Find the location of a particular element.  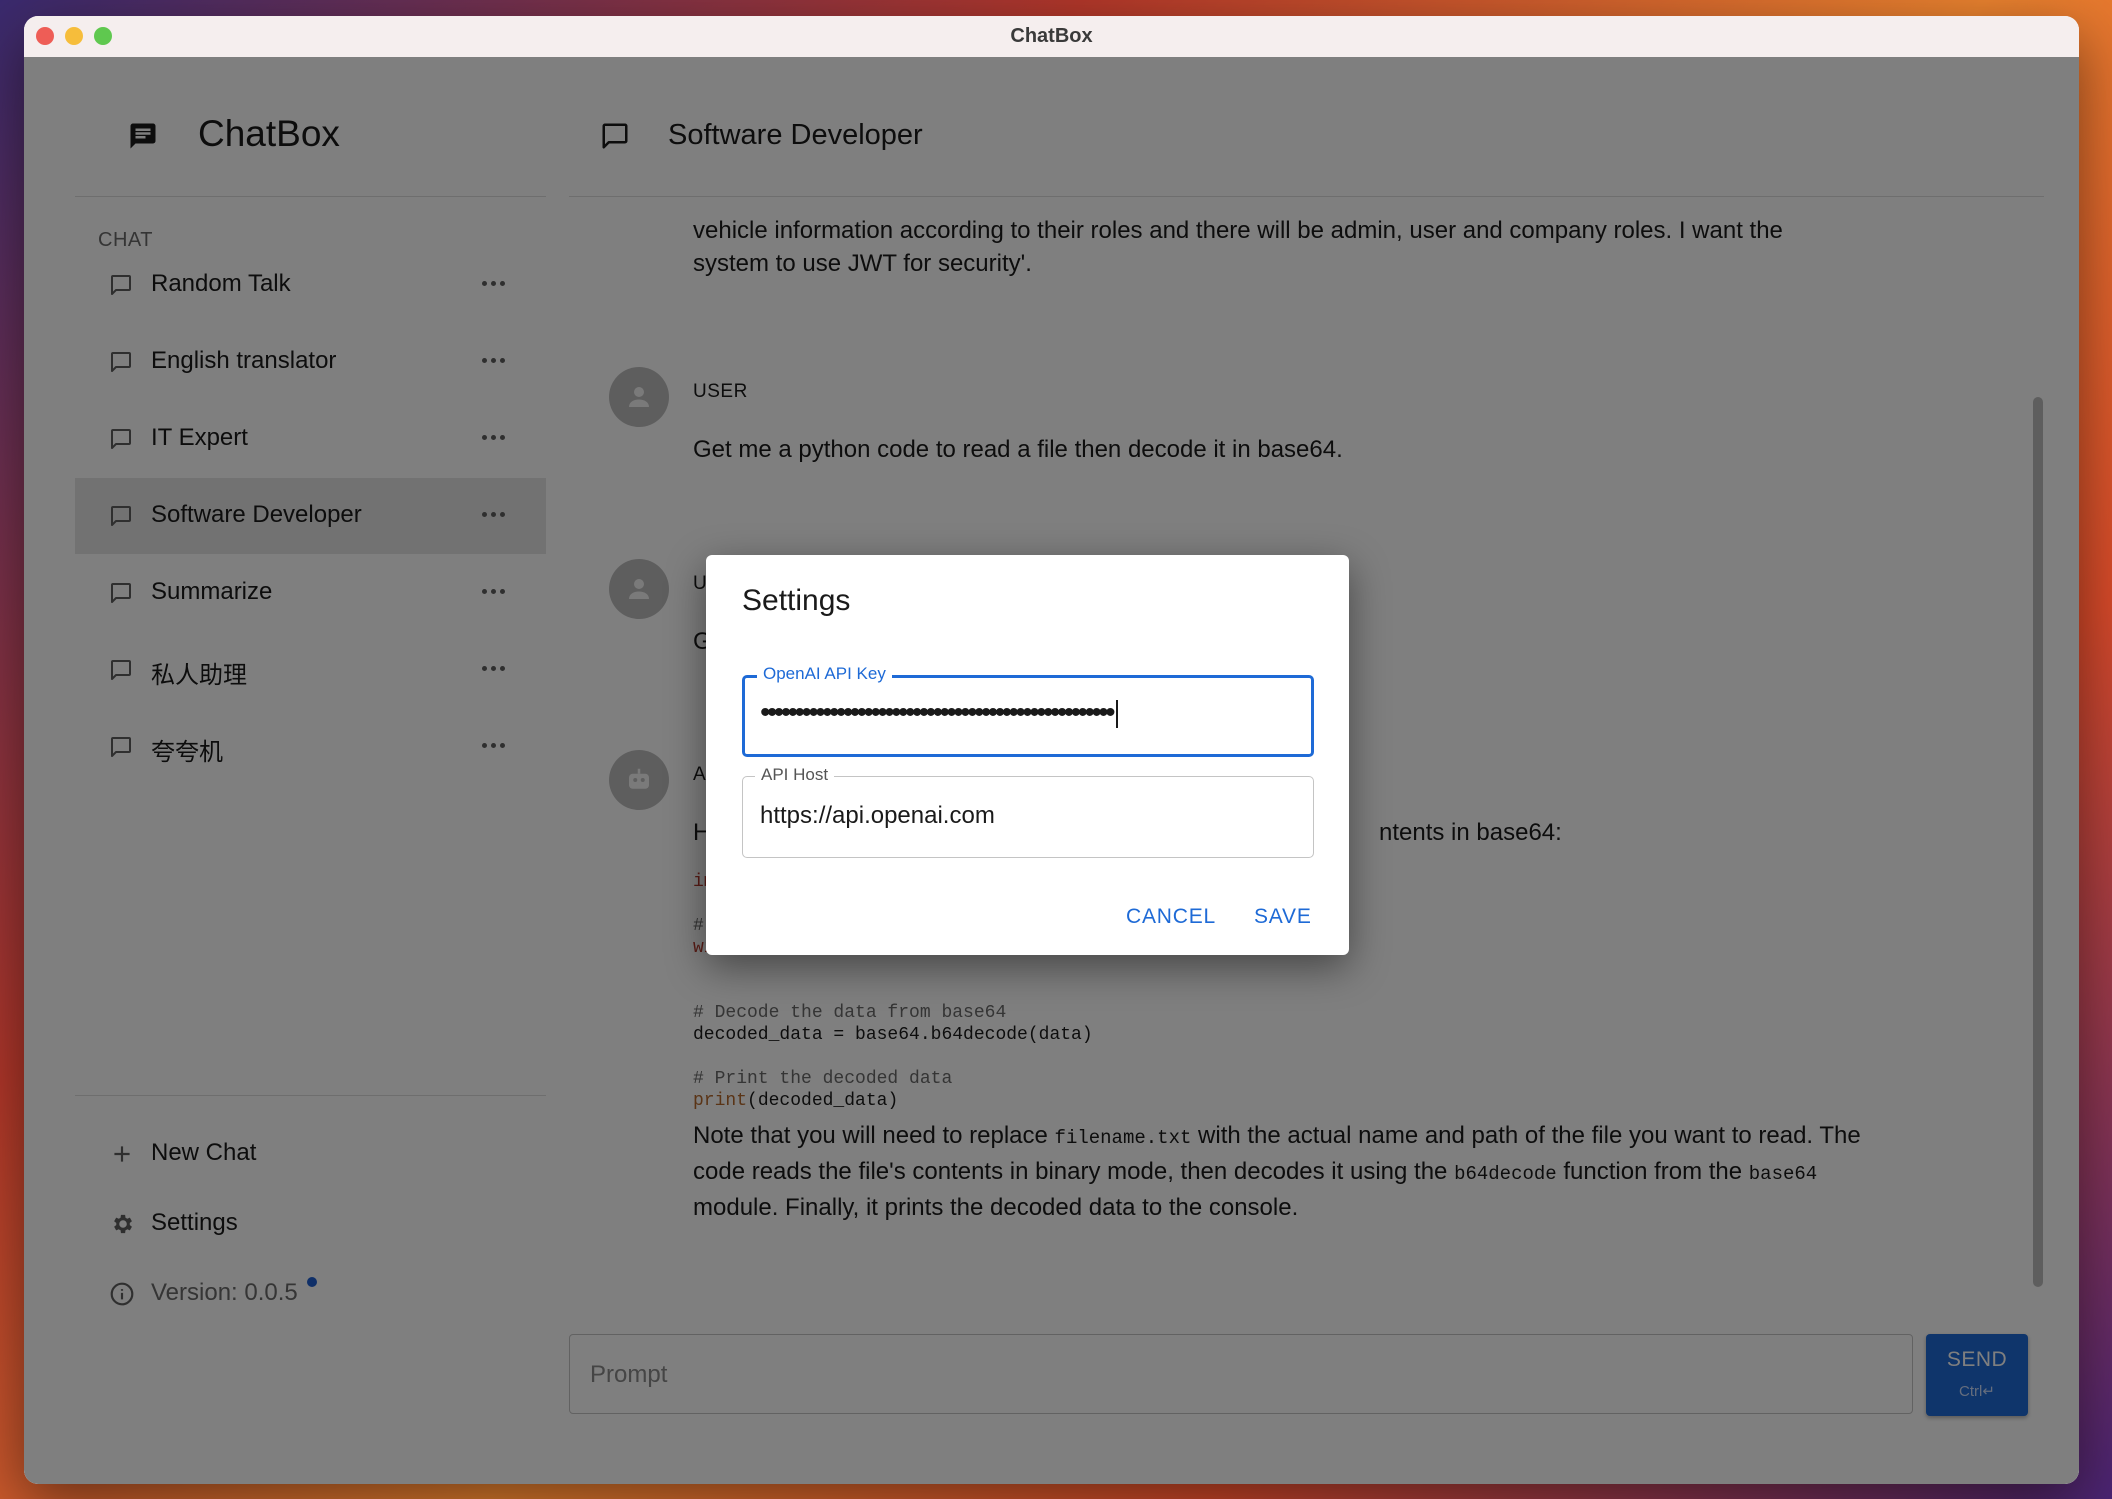

cancel-button: CANCEL is located at coordinates (1171, 917).